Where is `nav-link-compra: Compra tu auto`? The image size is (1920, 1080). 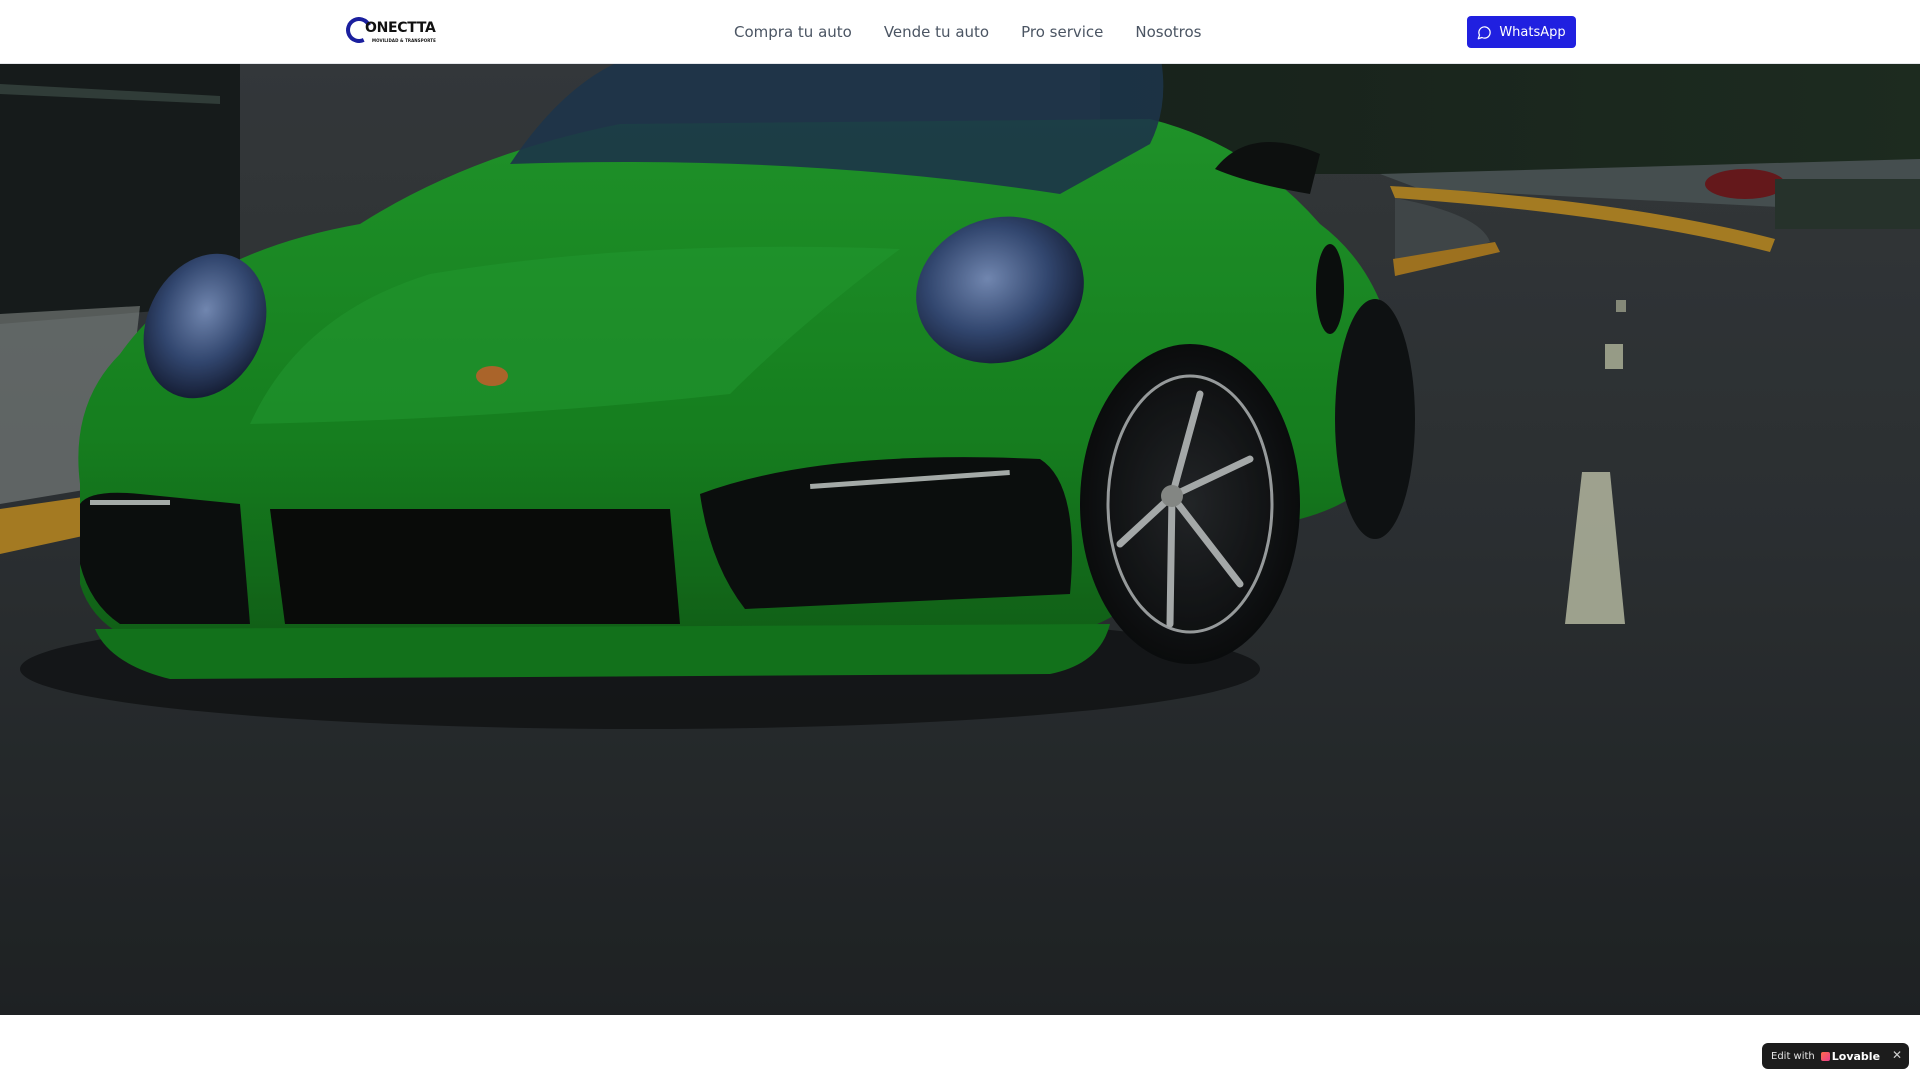
nav-link-compra: Compra tu auto is located at coordinates (793, 32).